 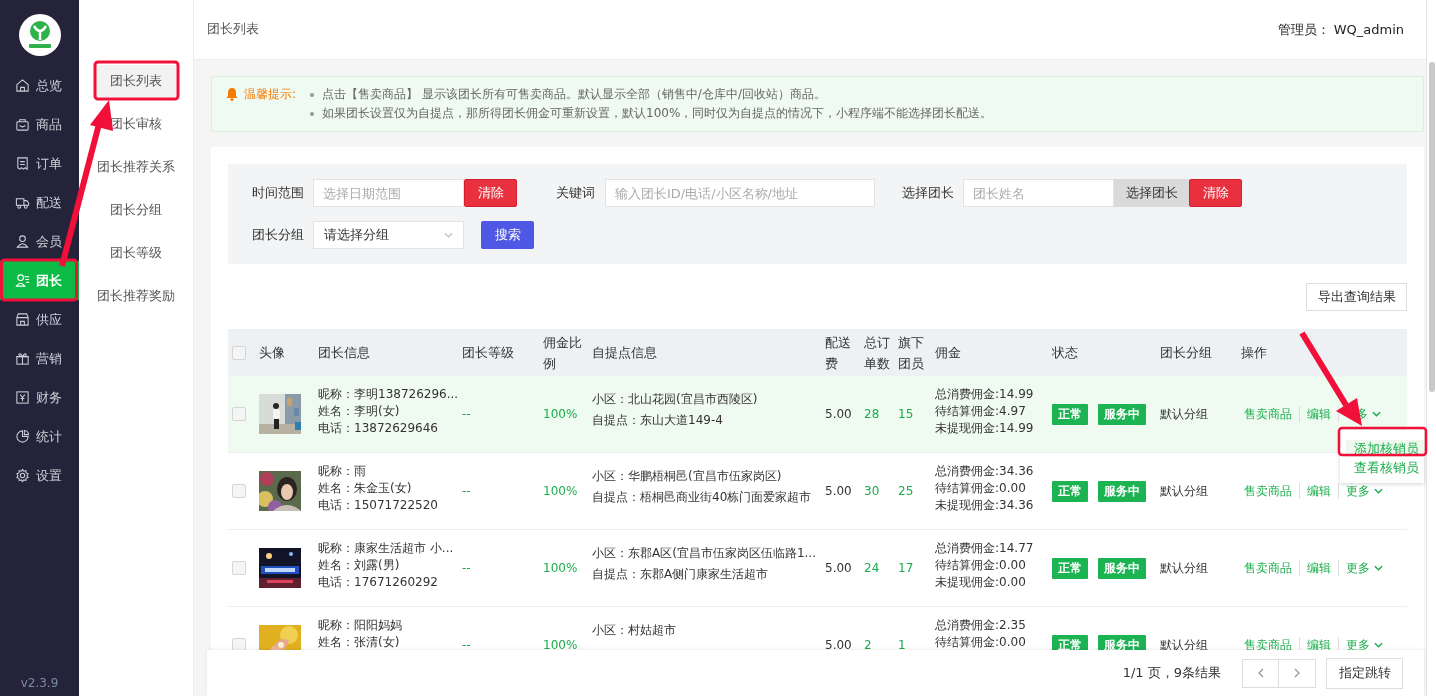 I want to click on status-tag: 正常, so click(x=1070, y=642).